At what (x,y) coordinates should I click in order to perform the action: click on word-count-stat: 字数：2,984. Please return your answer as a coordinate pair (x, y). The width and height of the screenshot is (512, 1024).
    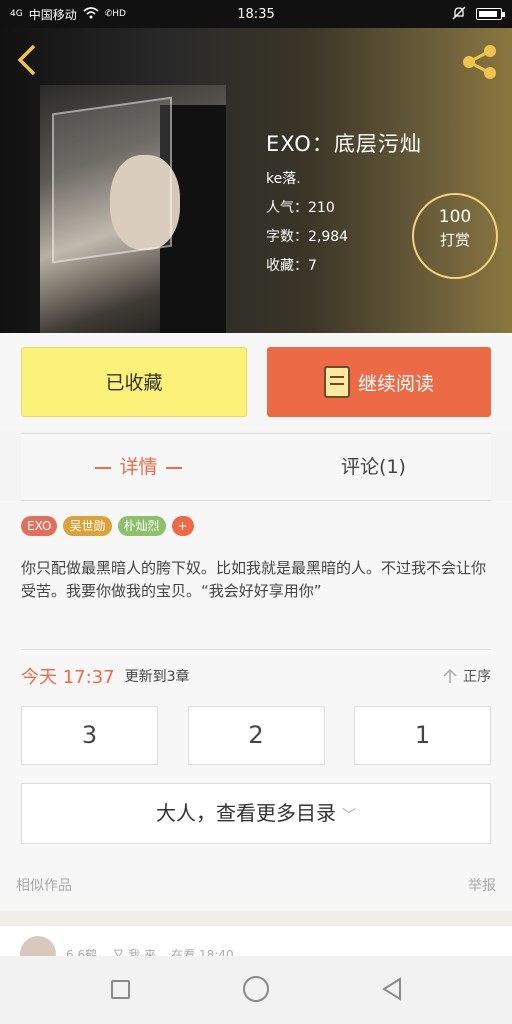
    Looking at the image, I should click on (307, 237).